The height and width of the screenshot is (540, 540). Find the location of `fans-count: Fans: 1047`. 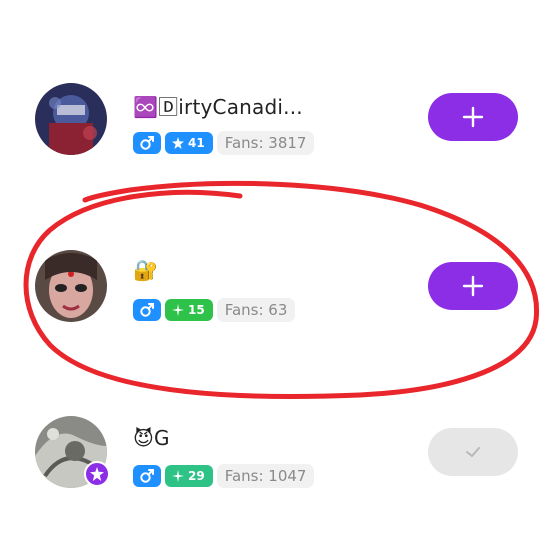

fans-count: Fans: 1047 is located at coordinates (265, 476).